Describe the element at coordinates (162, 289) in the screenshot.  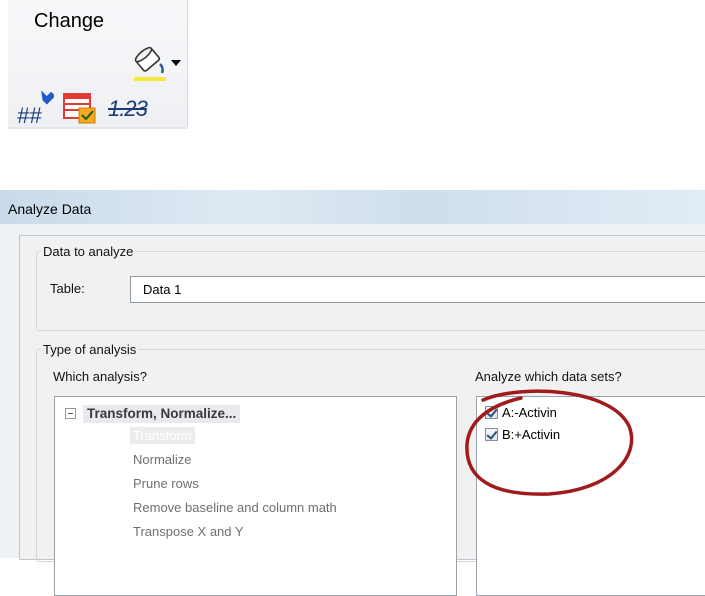
I see `table-dropdown-value: Data 1` at that location.